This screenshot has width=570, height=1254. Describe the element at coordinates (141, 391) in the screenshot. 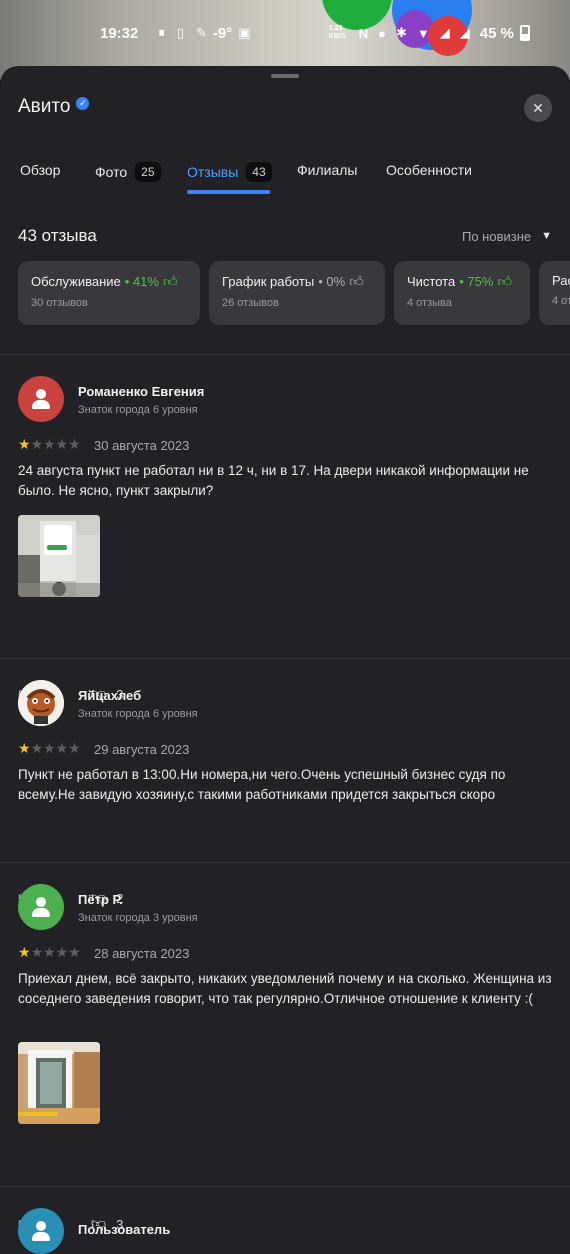

I see `review-author: Романенко Евгения` at that location.